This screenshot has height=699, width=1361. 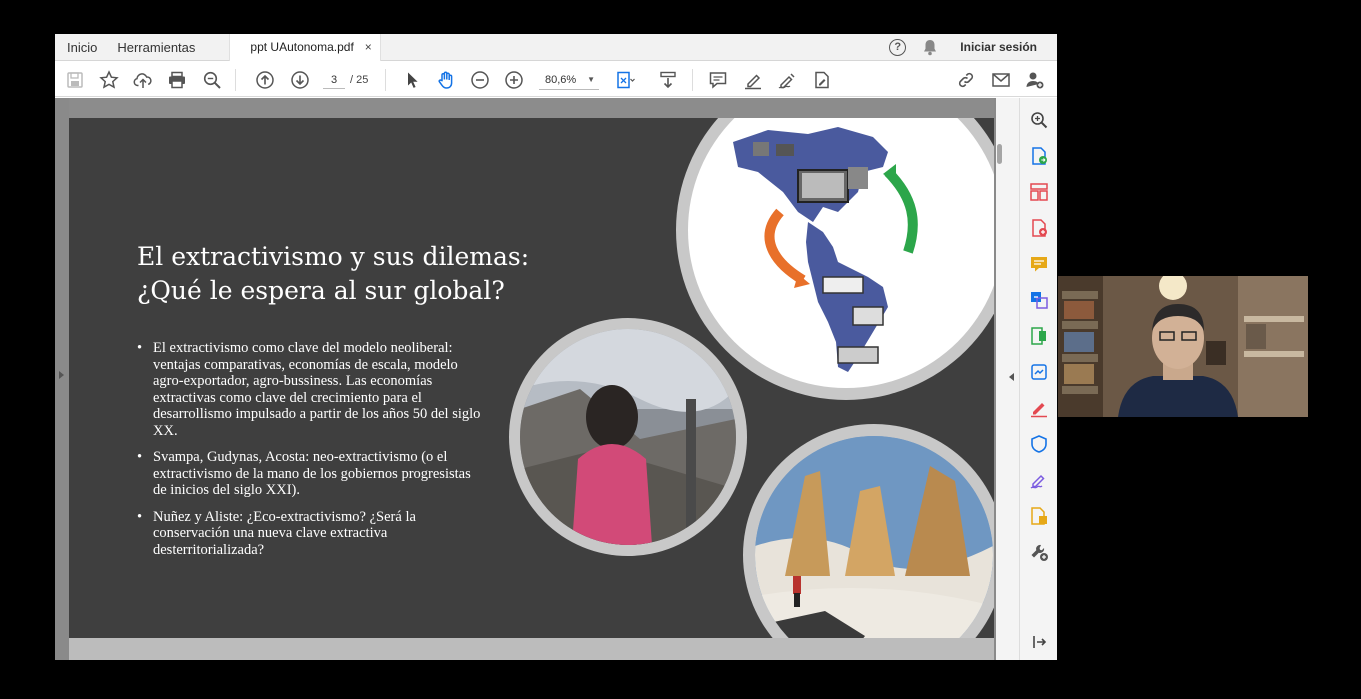 I want to click on help-icon: ?, so click(x=898, y=47).